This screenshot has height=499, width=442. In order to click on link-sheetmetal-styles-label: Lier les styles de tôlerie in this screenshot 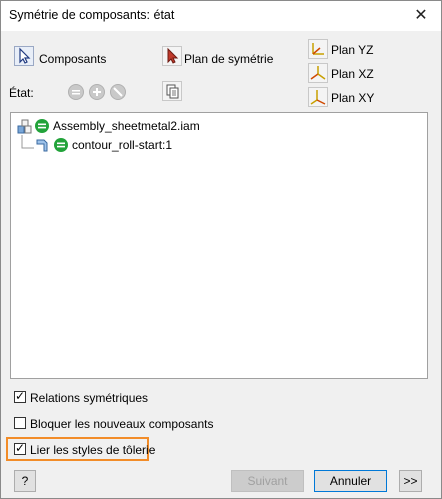, I will do `click(93, 450)`.